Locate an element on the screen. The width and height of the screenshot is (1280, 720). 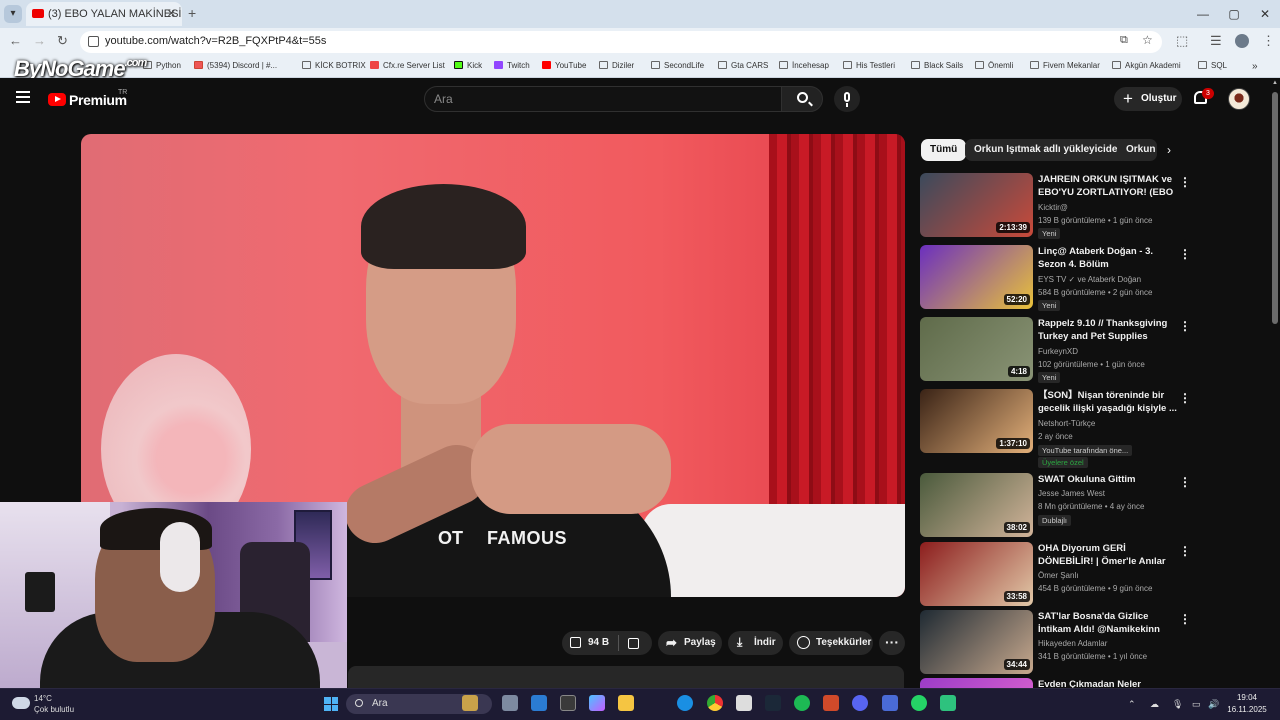
video-title: Evden Çıkmadan Neler Demişim is located at coordinates (1108, 683).